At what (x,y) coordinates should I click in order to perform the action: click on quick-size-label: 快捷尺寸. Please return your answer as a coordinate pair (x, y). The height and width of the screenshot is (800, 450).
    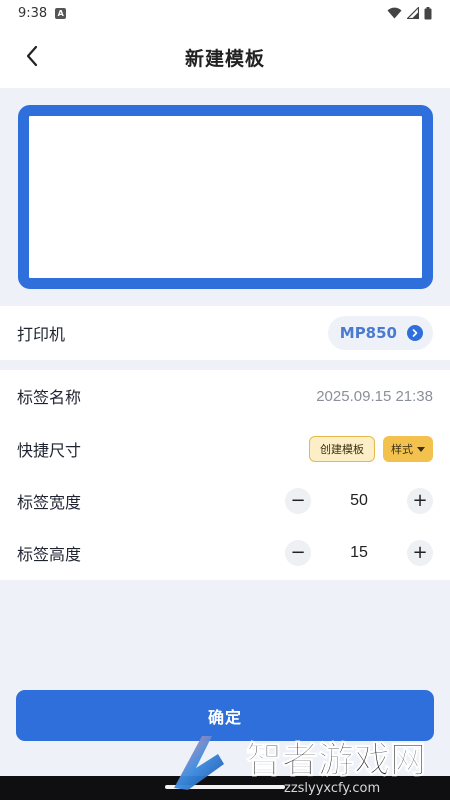
    Looking at the image, I should click on (49, 450).